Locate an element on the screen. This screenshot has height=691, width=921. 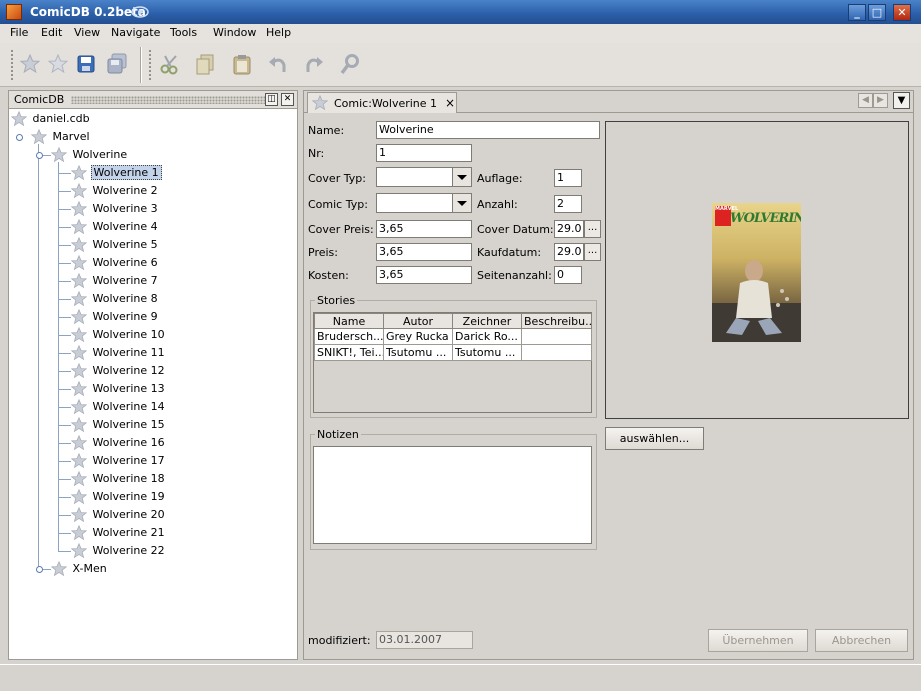
undo-icon is located at coordinates (278, 64).